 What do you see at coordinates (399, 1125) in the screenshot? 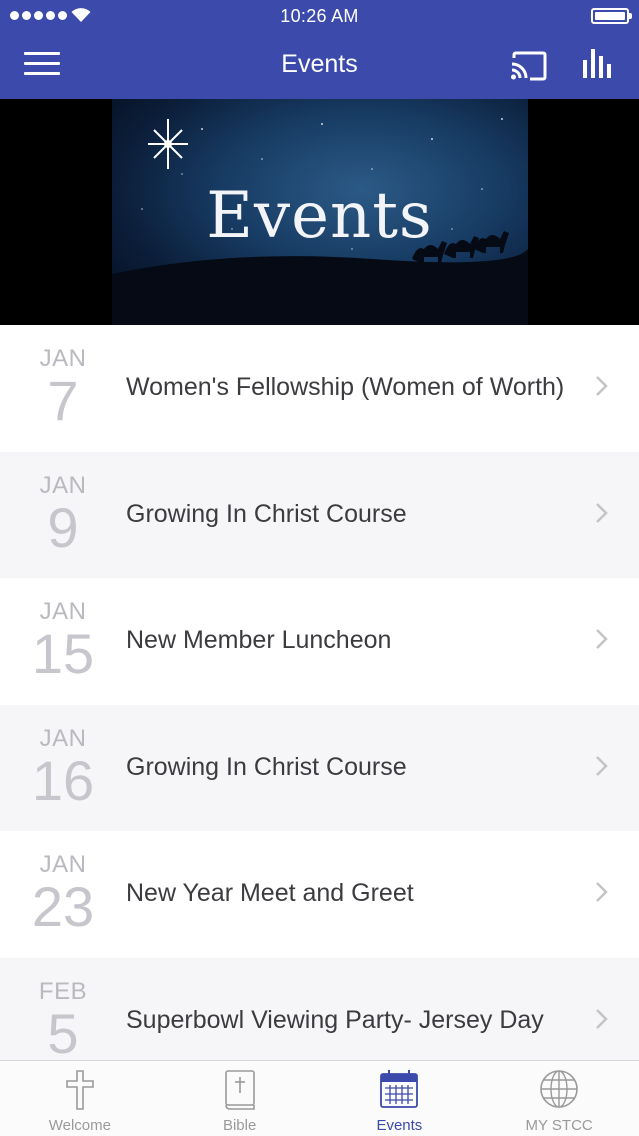
I see `tab-label: Events` at bounding box center [399, 1125].